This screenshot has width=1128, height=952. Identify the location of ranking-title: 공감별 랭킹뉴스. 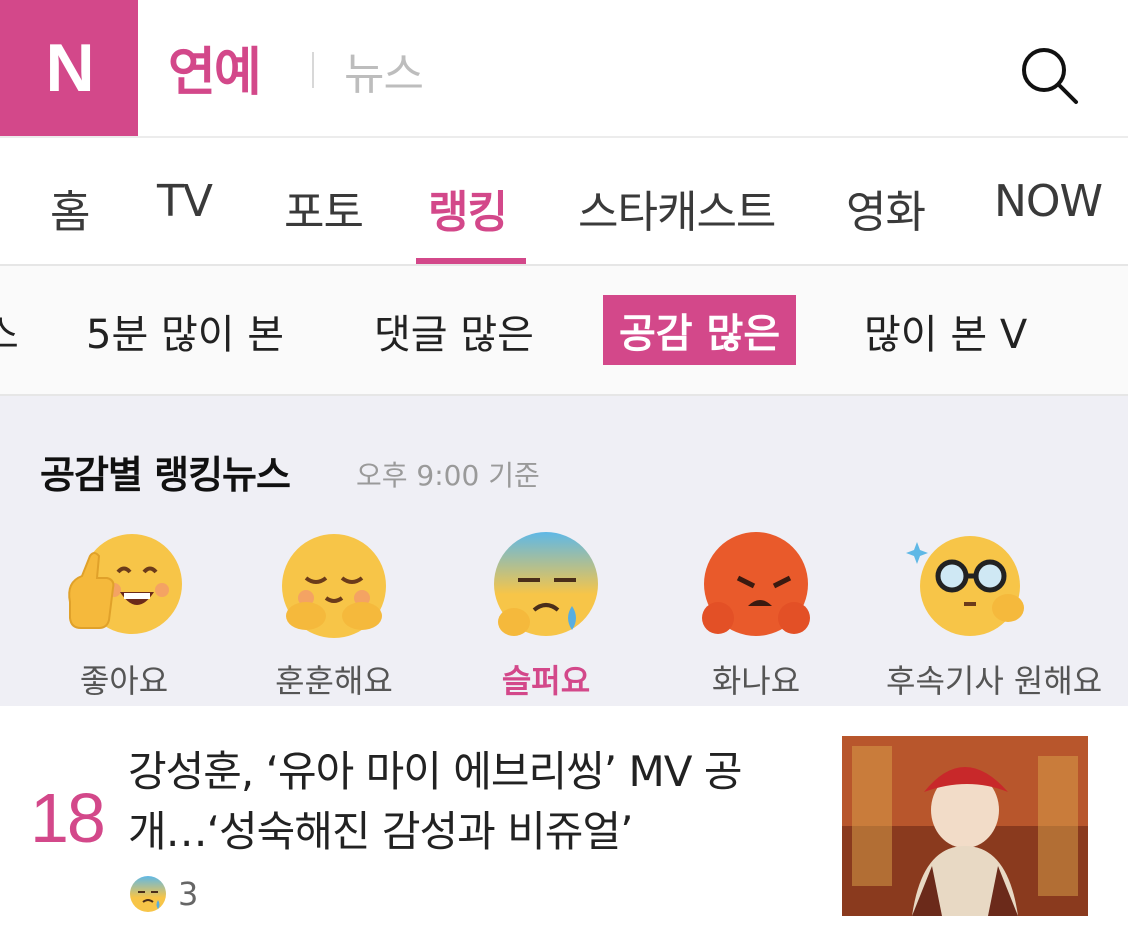
(165, 475).